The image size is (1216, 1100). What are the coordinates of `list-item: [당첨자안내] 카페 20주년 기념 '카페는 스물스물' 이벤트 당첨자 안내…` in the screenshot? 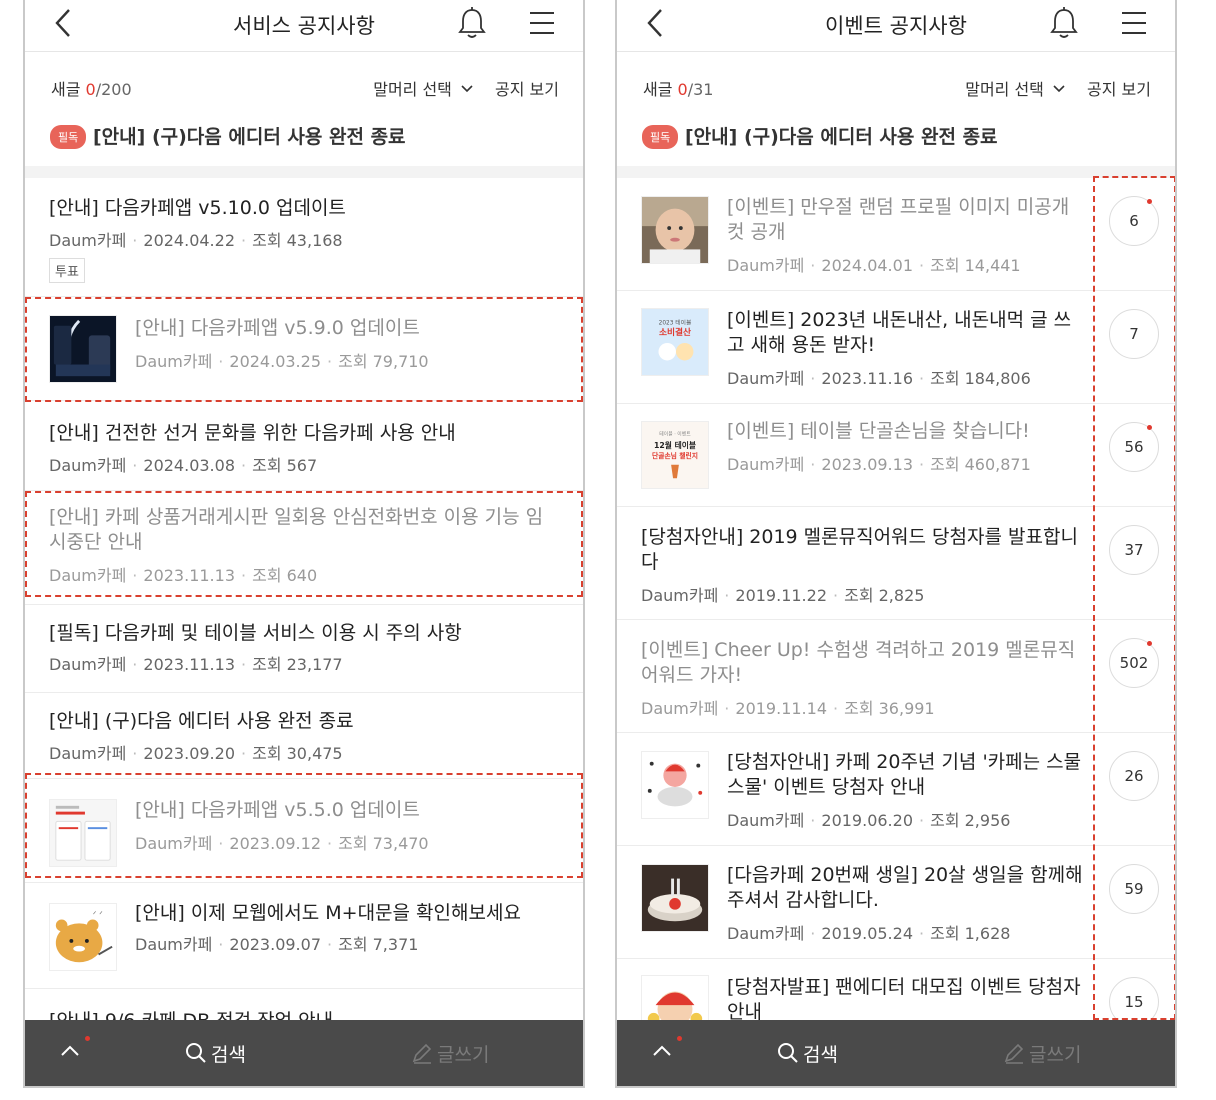 It's located at (896, 789).